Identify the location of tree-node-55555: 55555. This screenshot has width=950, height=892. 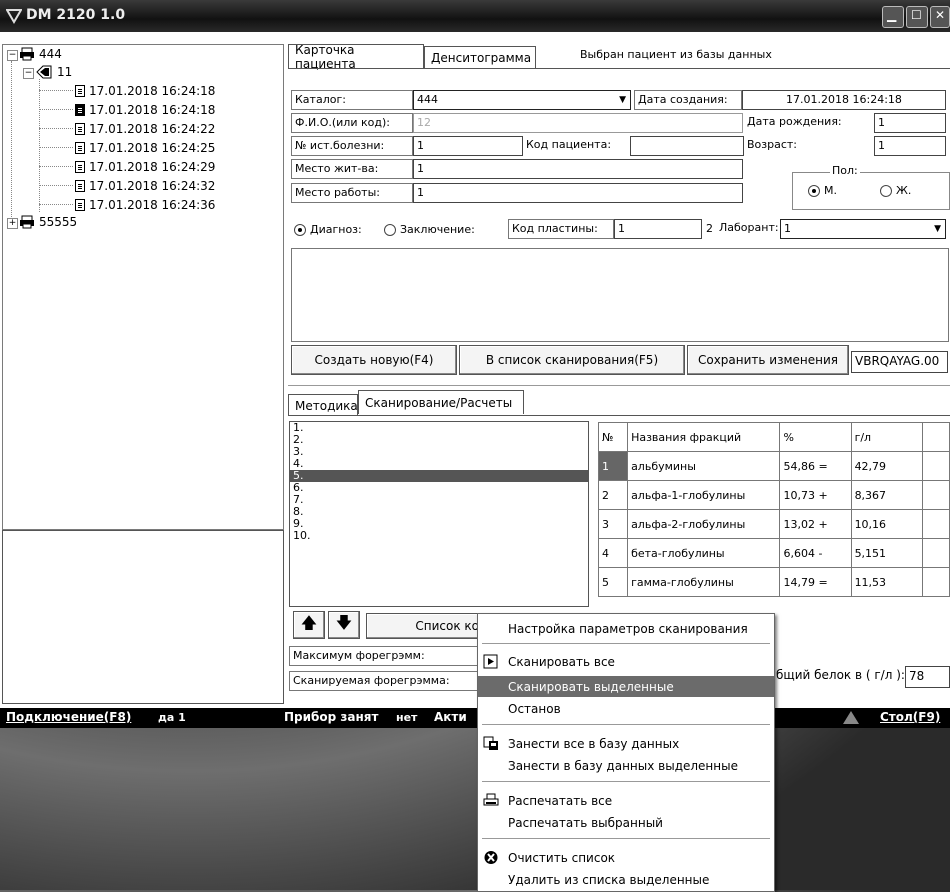
(48, 222).